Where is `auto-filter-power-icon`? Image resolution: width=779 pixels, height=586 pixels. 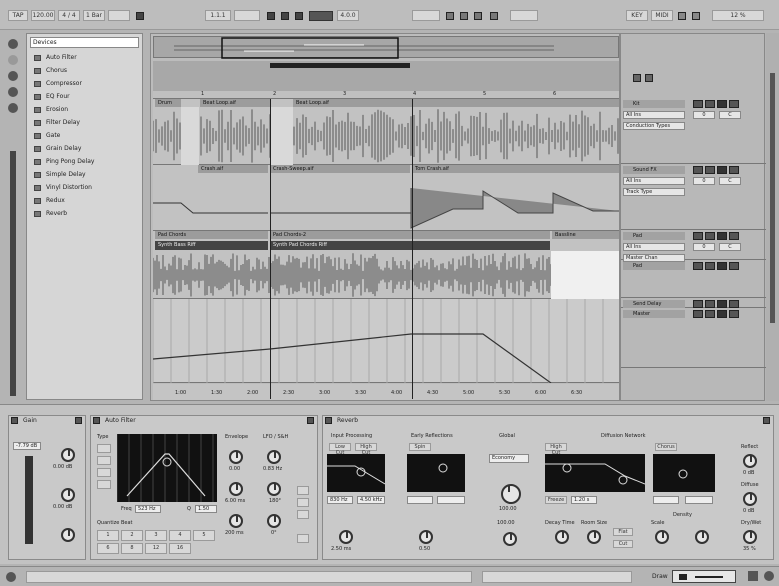
auto-filter-power-icon is located at coordinates (96, 420).